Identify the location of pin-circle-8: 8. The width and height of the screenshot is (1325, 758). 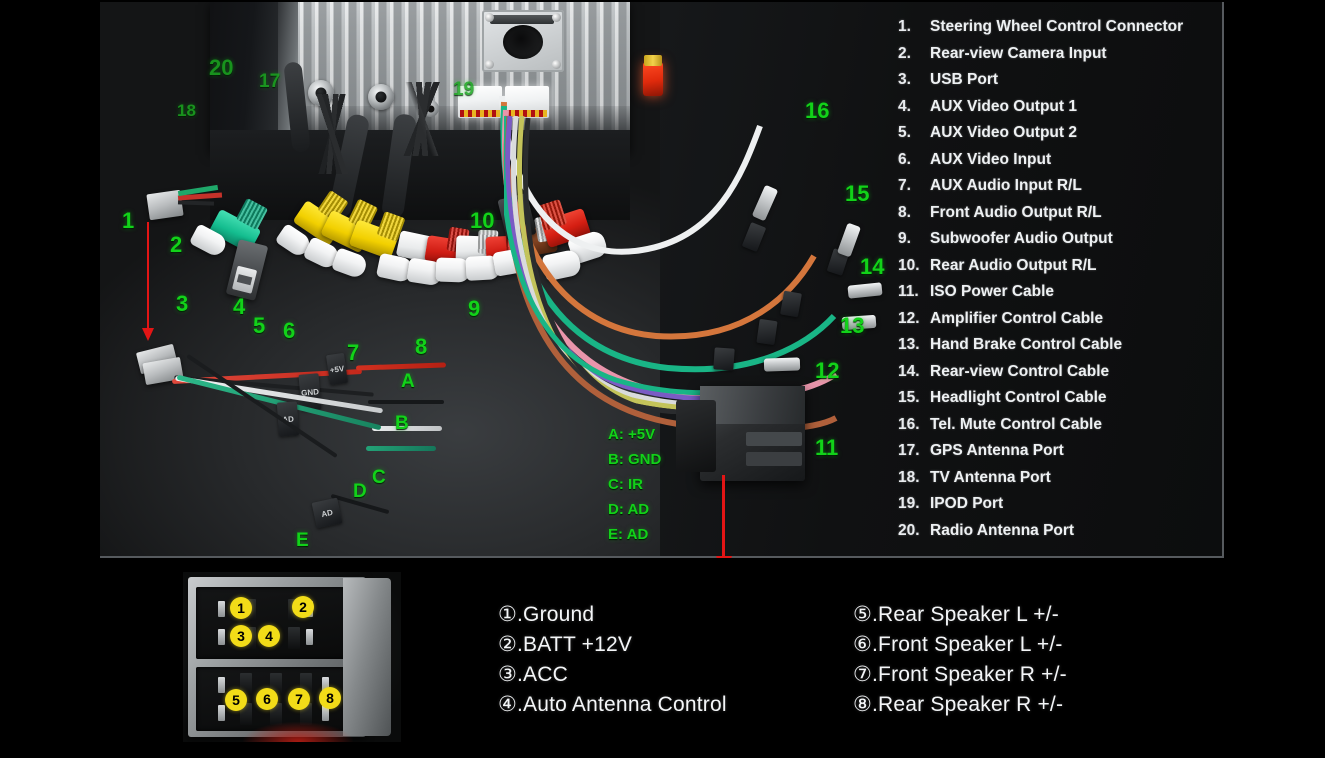
(330, 698).